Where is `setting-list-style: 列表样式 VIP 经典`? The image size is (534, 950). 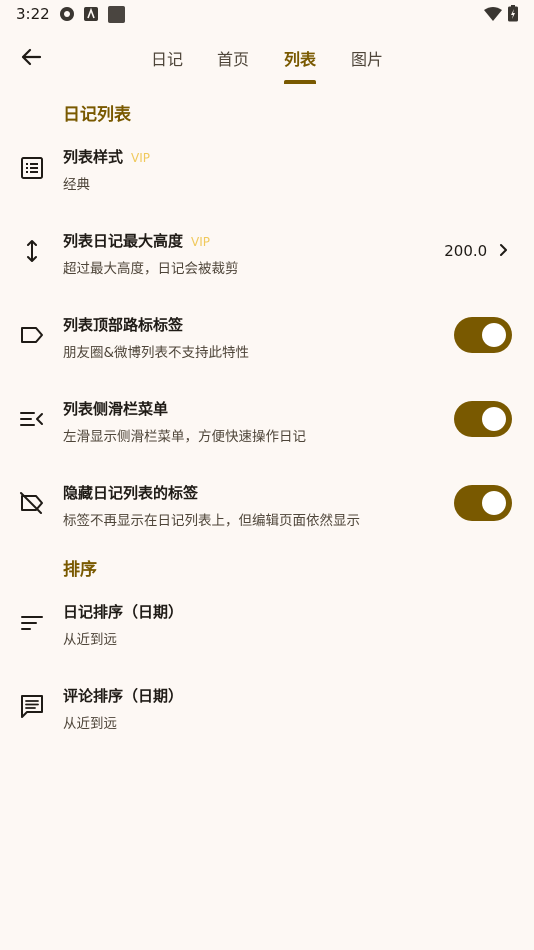
setting-list-style: 列表样式 VIP 经典 is located at coordinates (267, 168).